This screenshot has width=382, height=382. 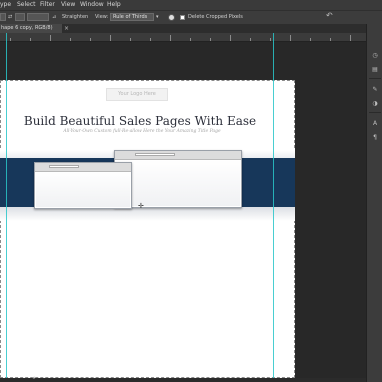 What do you see at coordinates (329, 16) in the screenshot?
I see `undo-icon: ↶` at bounding box center [329, 16].